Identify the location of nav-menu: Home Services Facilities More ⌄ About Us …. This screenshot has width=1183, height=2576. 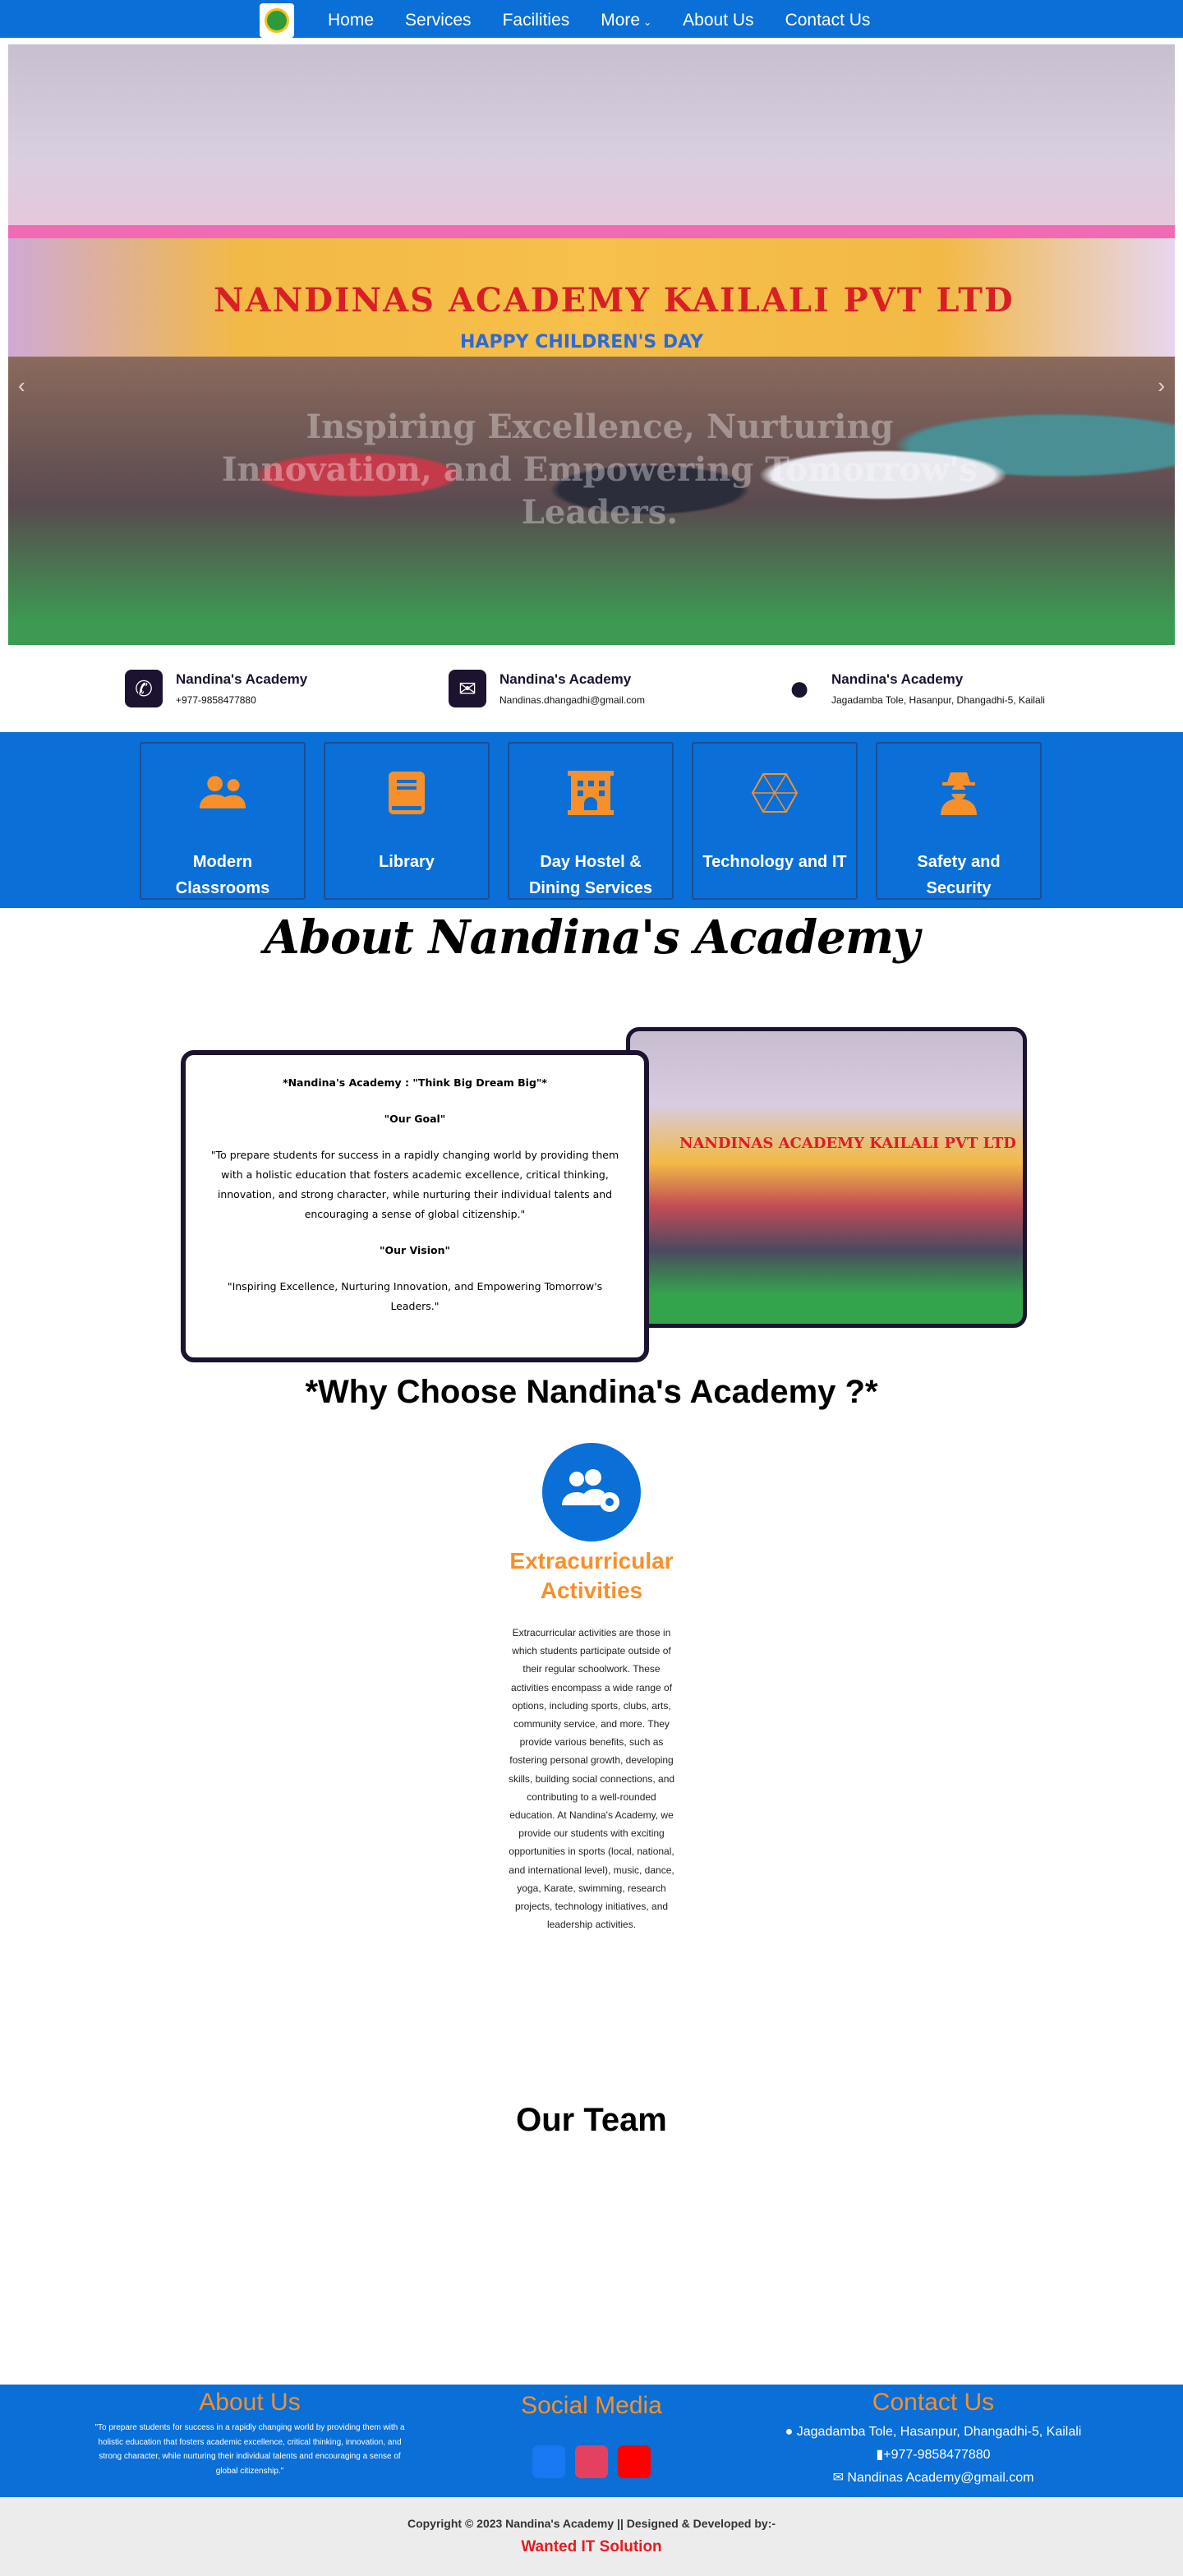
(599, 20).